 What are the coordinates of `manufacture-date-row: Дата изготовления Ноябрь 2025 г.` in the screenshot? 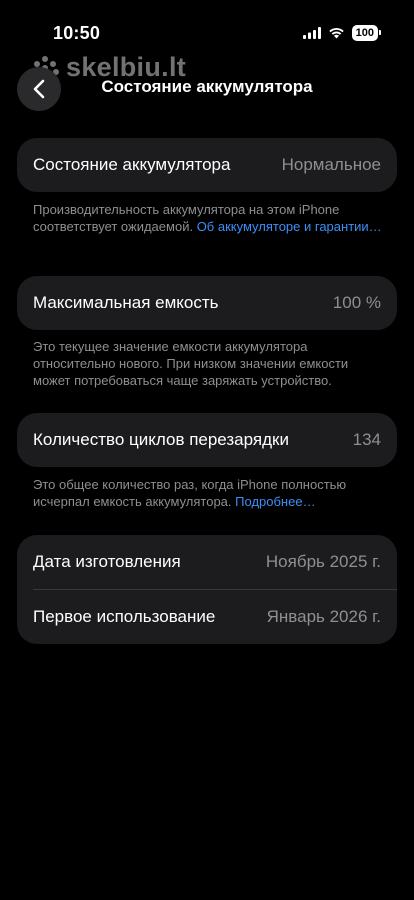 It's located at (207, 562).